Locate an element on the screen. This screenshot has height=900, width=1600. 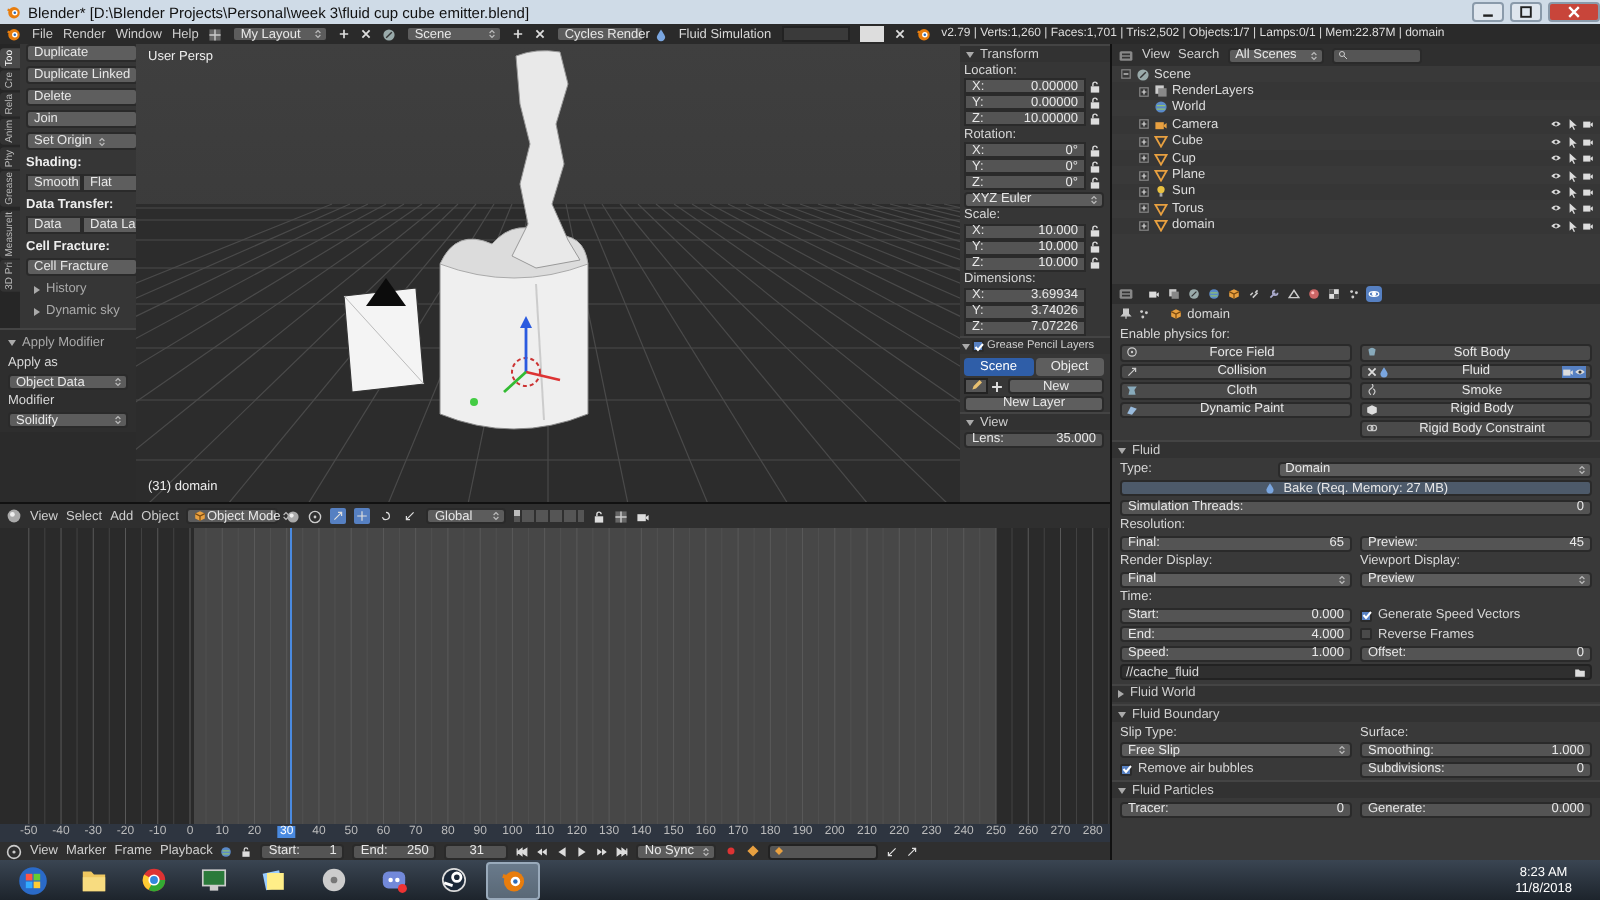
jump-end-icon is located at coordinates (622, 851).